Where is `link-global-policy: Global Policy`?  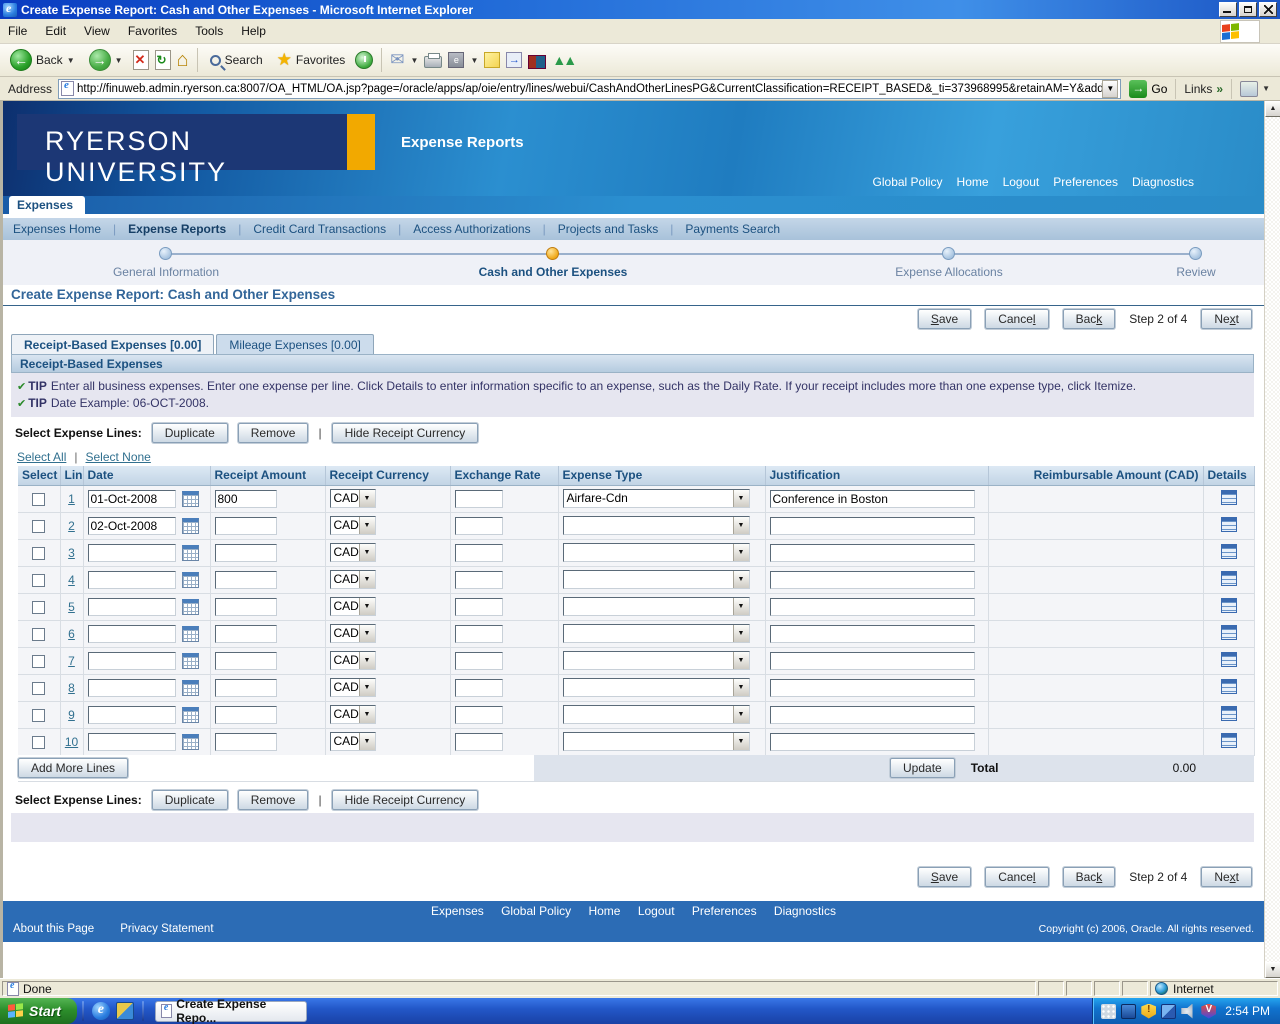 link-global-policy: Global Policy is located at coordinates (908, 182).